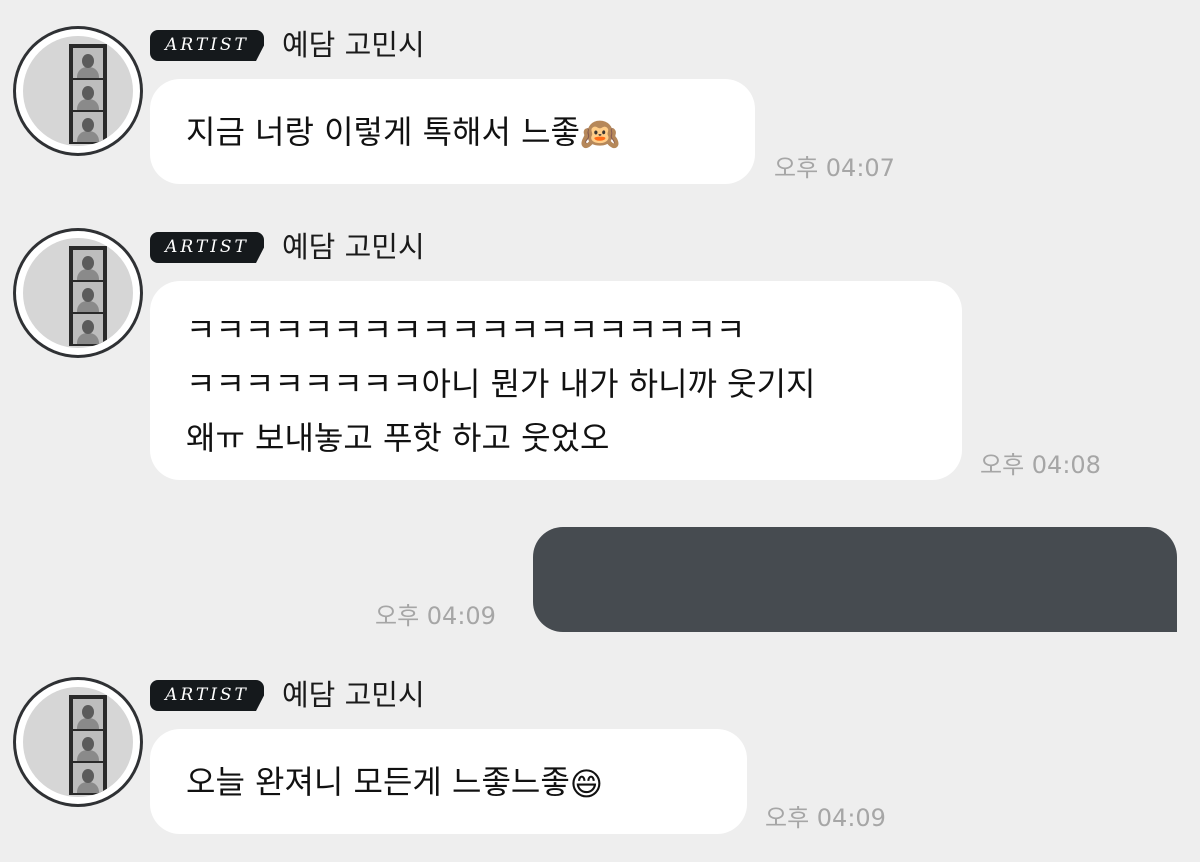 The height and width of the screenshot is (862, 1200). What do you see at coordinates (383, 132) in the screenshot?
I see `message-text: 지금 너랑 이렇게 톡해서 느좋` at bounding box center [383, 132].